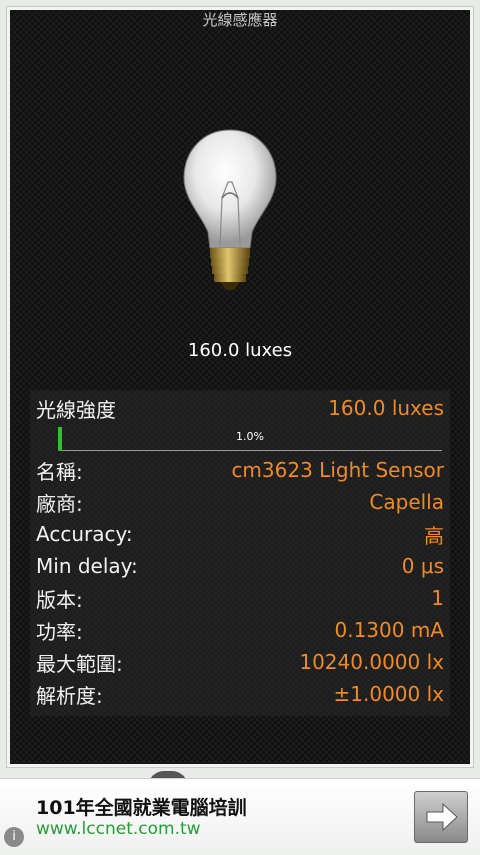  I want to click on ad-arrow-button, so click(441, 817).